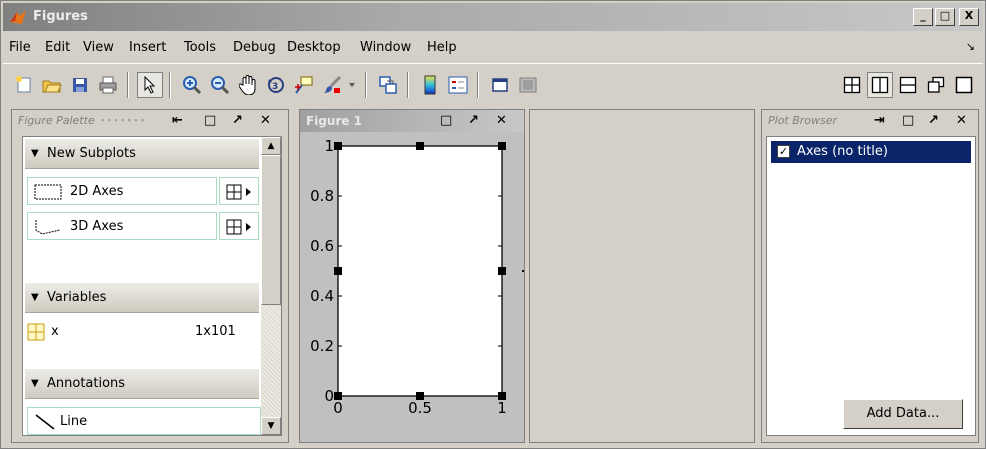 The image size is (986, 449). Describe the element at coordinates (803, 120) in the screenshot. I see `plot-browser-title: Plot Browser` at that location.